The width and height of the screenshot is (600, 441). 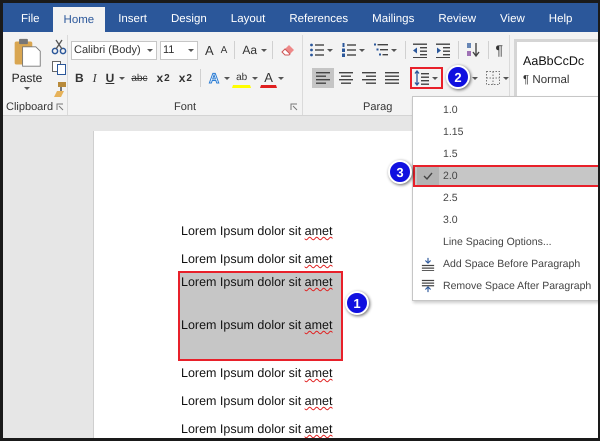 What do you see at coordinates (59, 68) in the screenshot?
I see `copy-icon` at bounding box center [59, 68].